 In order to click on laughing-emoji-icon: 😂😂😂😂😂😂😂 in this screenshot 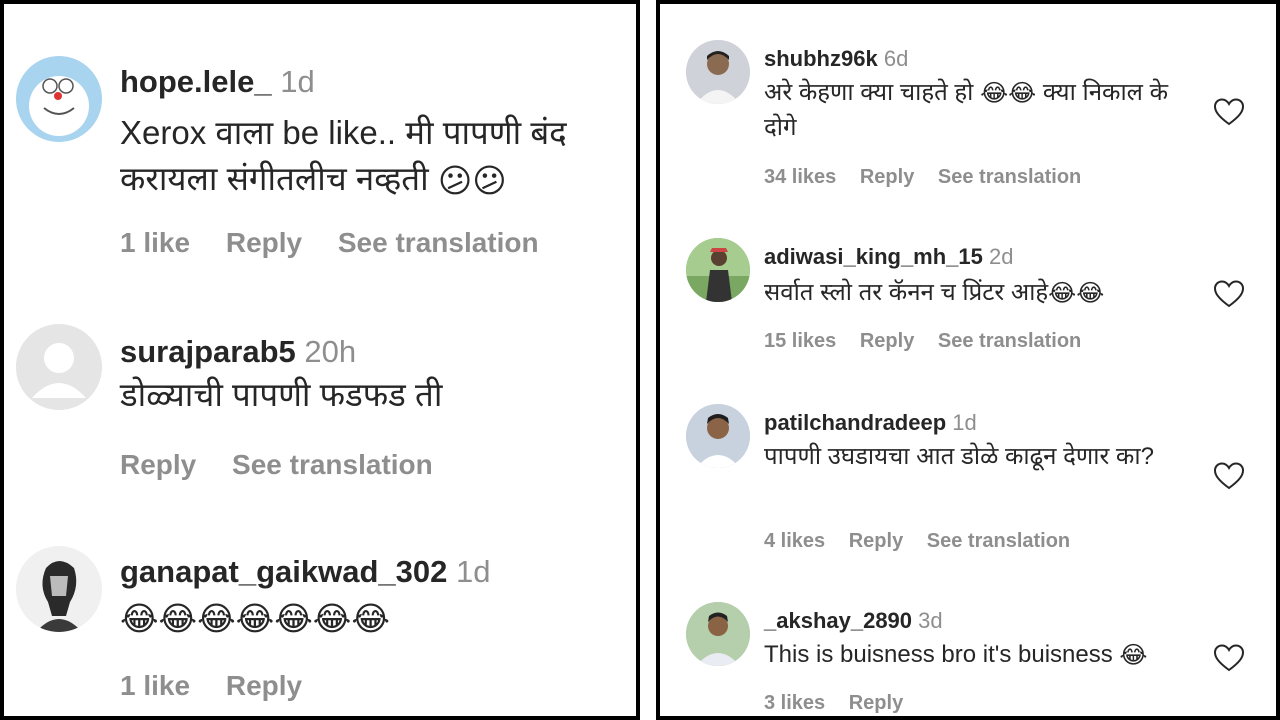, I will do `click(255, 618)`.